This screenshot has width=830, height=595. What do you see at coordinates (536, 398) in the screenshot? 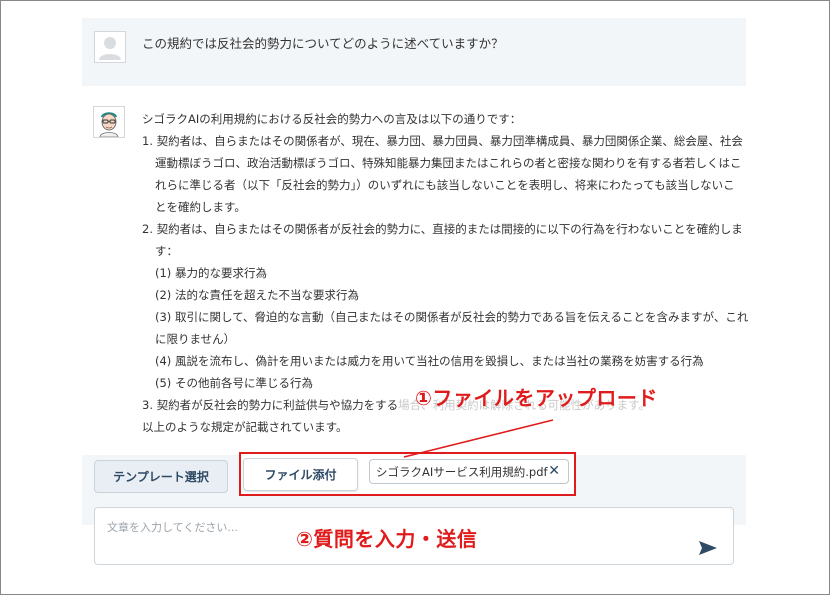
I see `annotation-step1: ①ファイルをアップロード` at bounding box center [536, 398].